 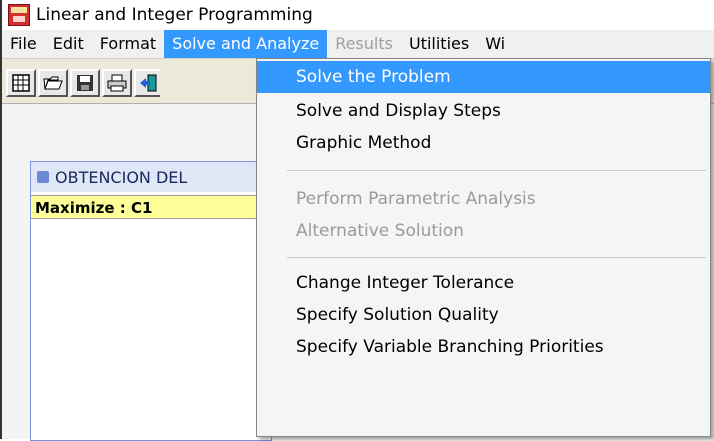 I want to click on document-title: OBTENCION DEL, so click(x=121, y=177).